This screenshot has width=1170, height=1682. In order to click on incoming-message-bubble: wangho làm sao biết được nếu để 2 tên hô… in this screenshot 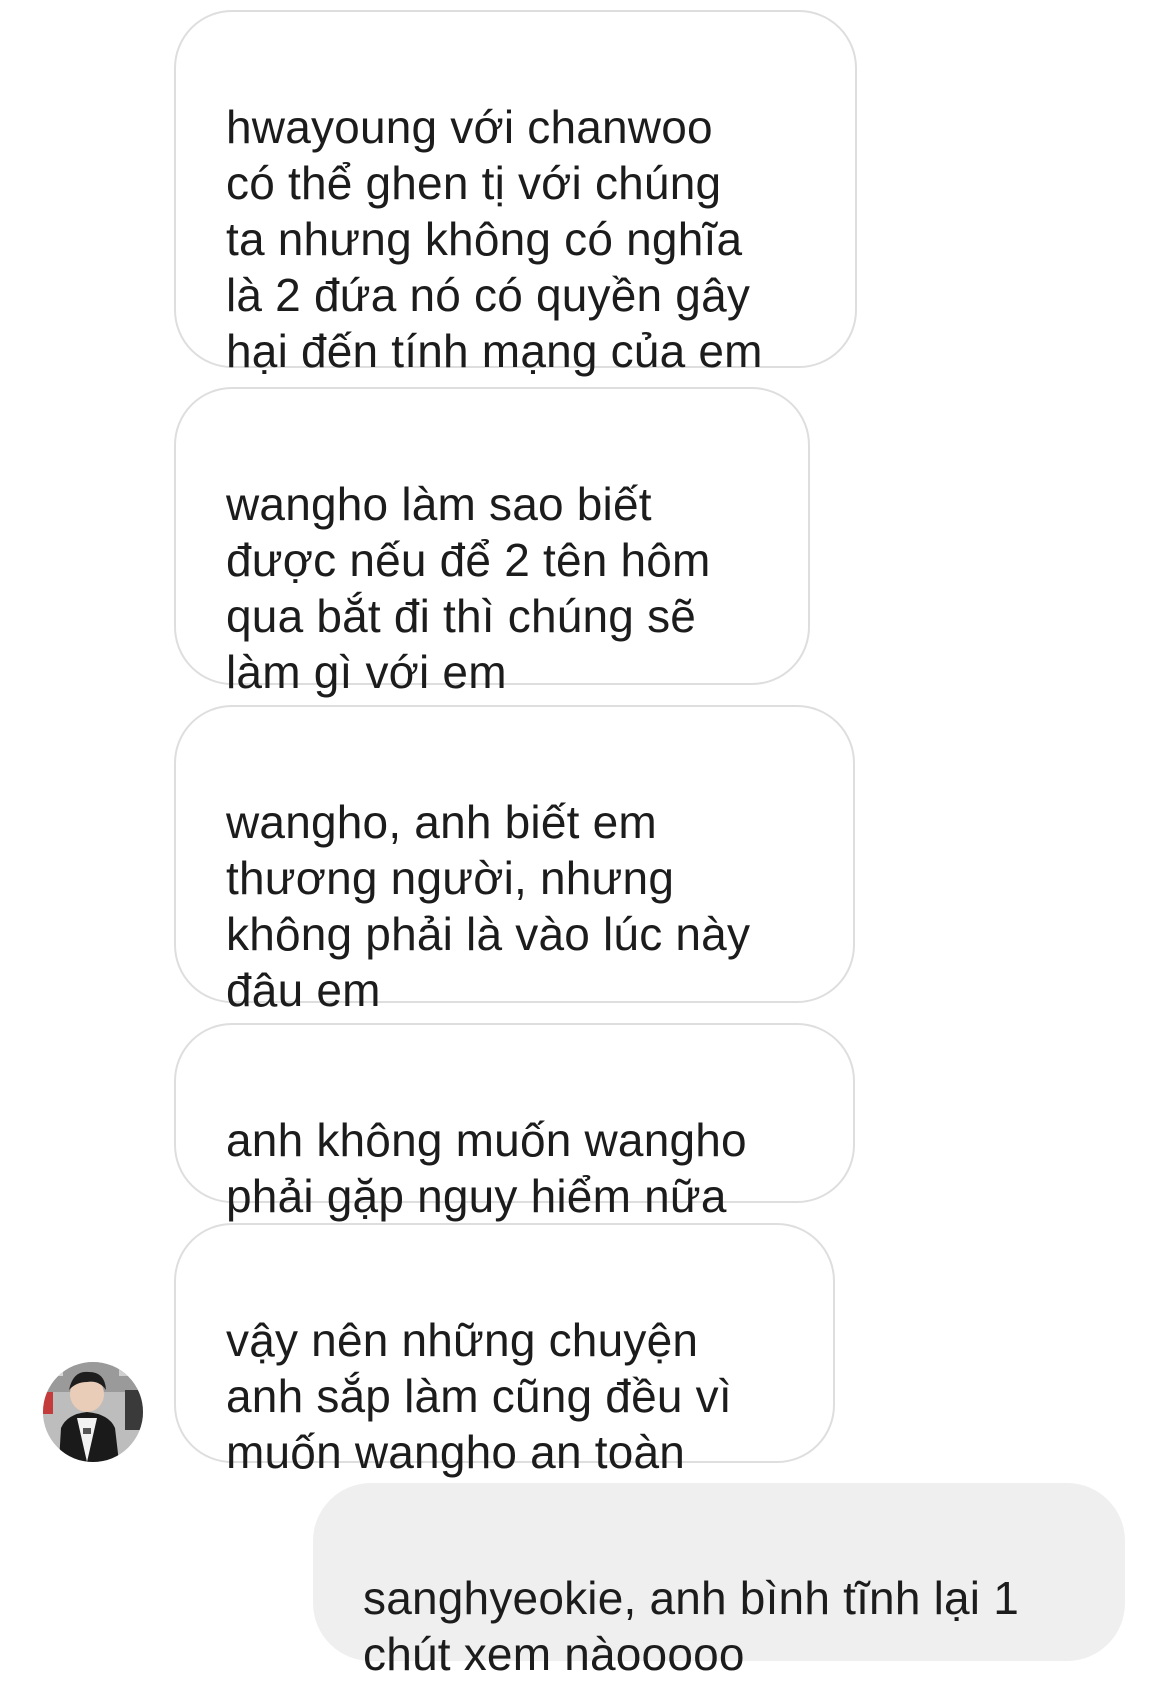, I will do `click(492, 542)`.